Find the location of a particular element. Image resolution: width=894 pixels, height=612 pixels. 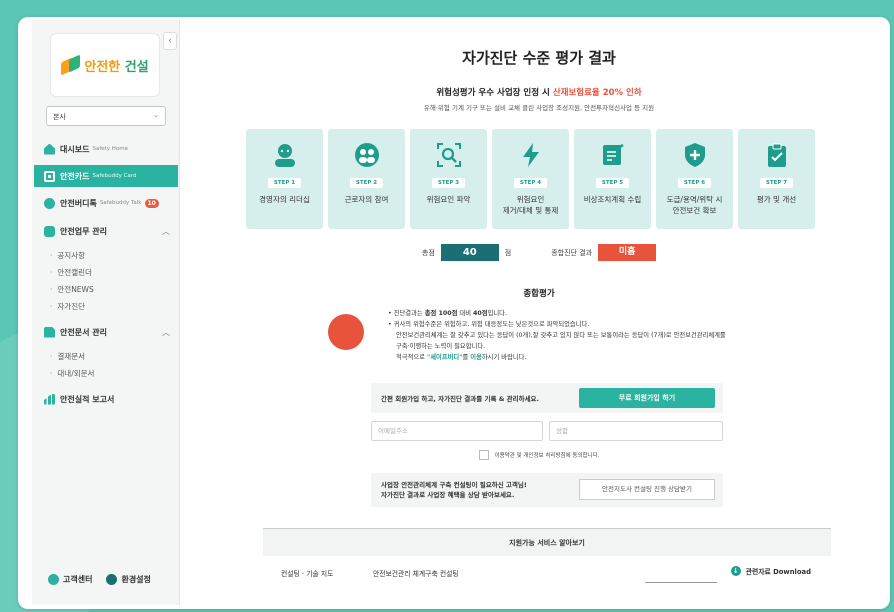

sidebar-item-dashboard: 대시보드 Safety Home is located at coordinates (106, 149).